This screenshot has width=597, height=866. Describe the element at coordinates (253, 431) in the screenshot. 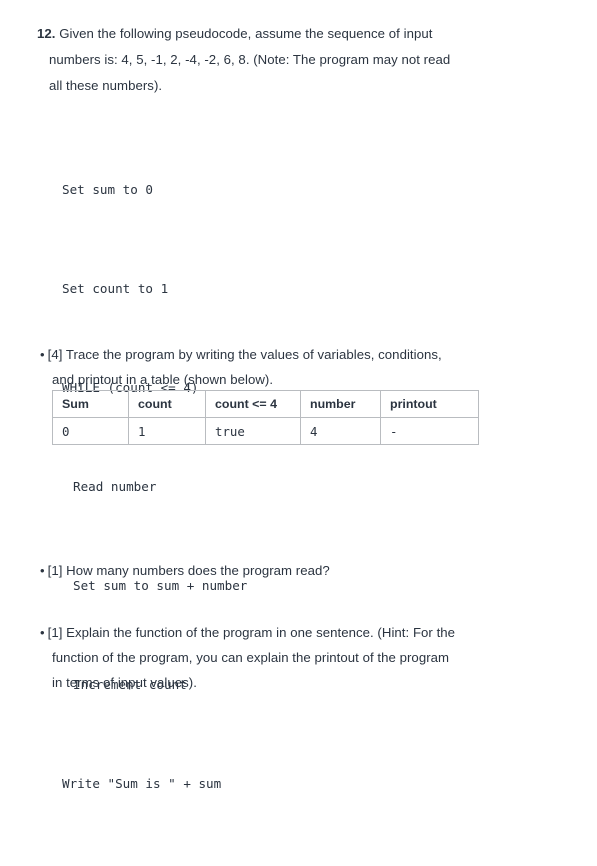

I see `cell-condition: true` at that location.